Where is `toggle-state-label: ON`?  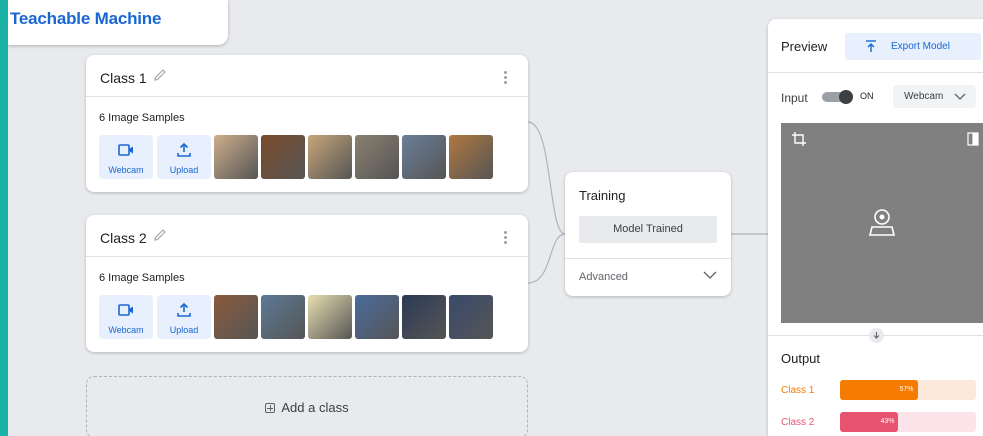
toggle-state-label: ON is located at coordinates (867, 96).